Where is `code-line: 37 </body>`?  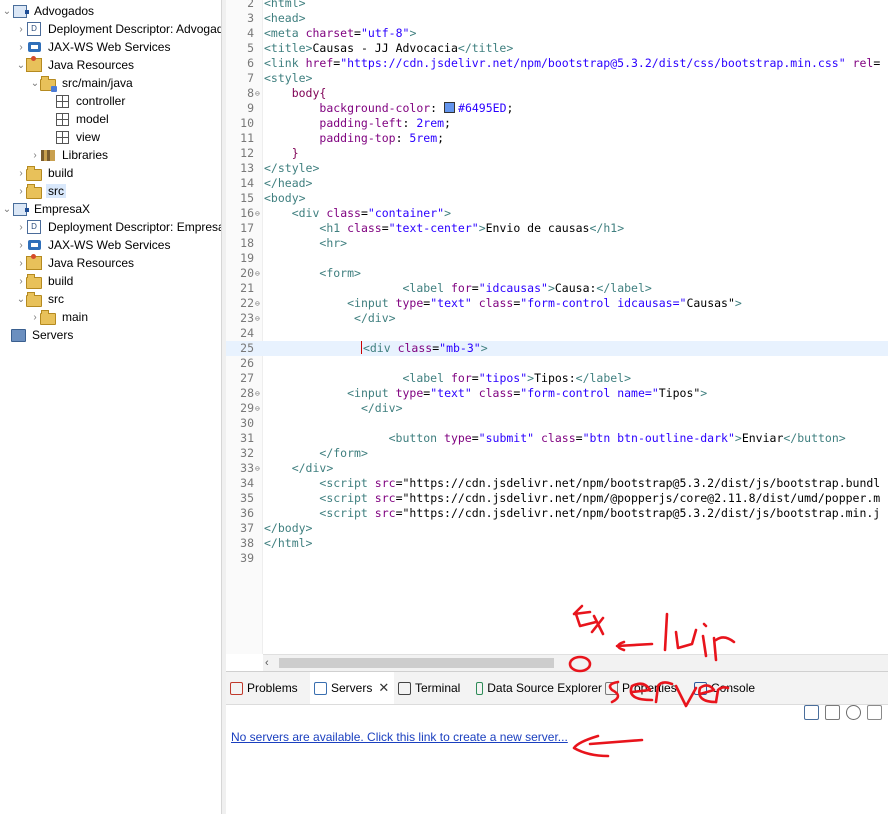 code-line: 37 </body> is located at coordinates (557, 528).